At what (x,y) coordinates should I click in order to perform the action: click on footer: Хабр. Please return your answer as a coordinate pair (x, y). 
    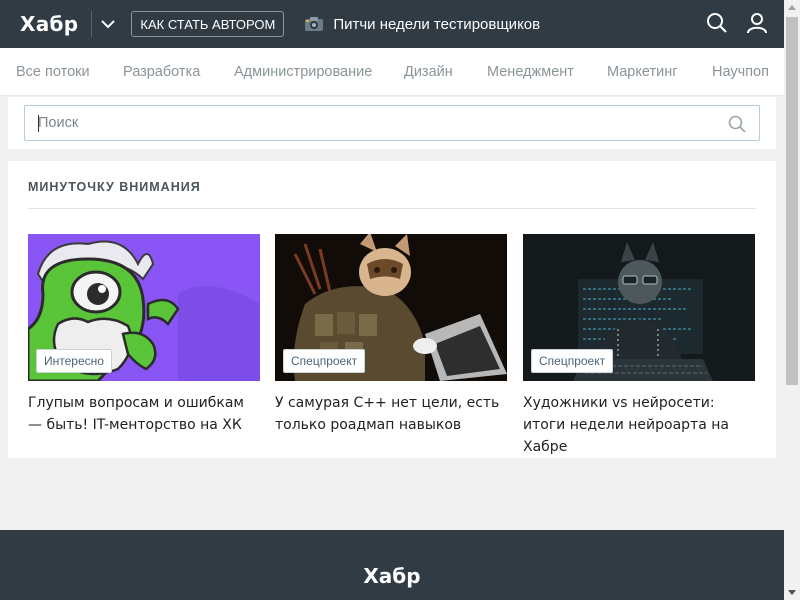
    Looking at the image, I should click on (392, 565).